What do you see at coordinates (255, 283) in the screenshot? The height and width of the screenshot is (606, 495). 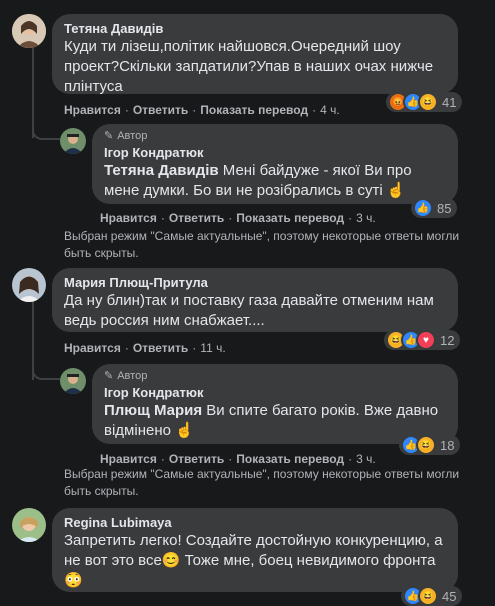 I see `comment-author: Мария Плющ-Притула` at bounding box center [255, 283].